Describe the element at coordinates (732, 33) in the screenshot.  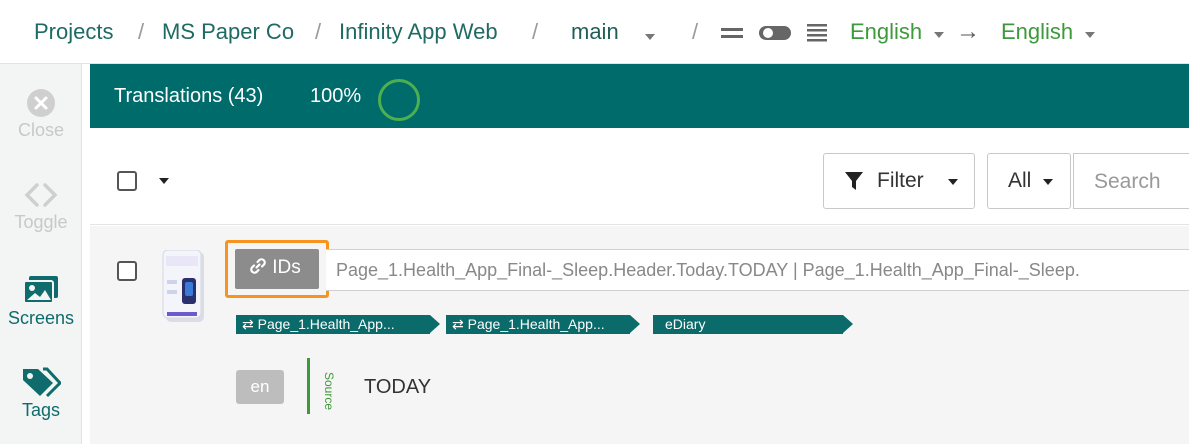
I see `list-view-icon` at that location.